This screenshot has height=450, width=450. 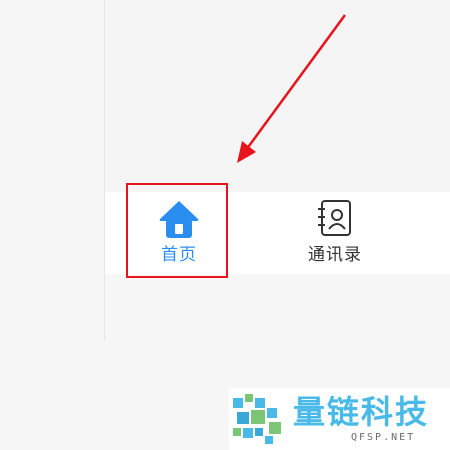 What do you see at coordinates (361, 412) in the screenshot?
I see `watermark-name: 量链科技` at bounding box center [361, 412].